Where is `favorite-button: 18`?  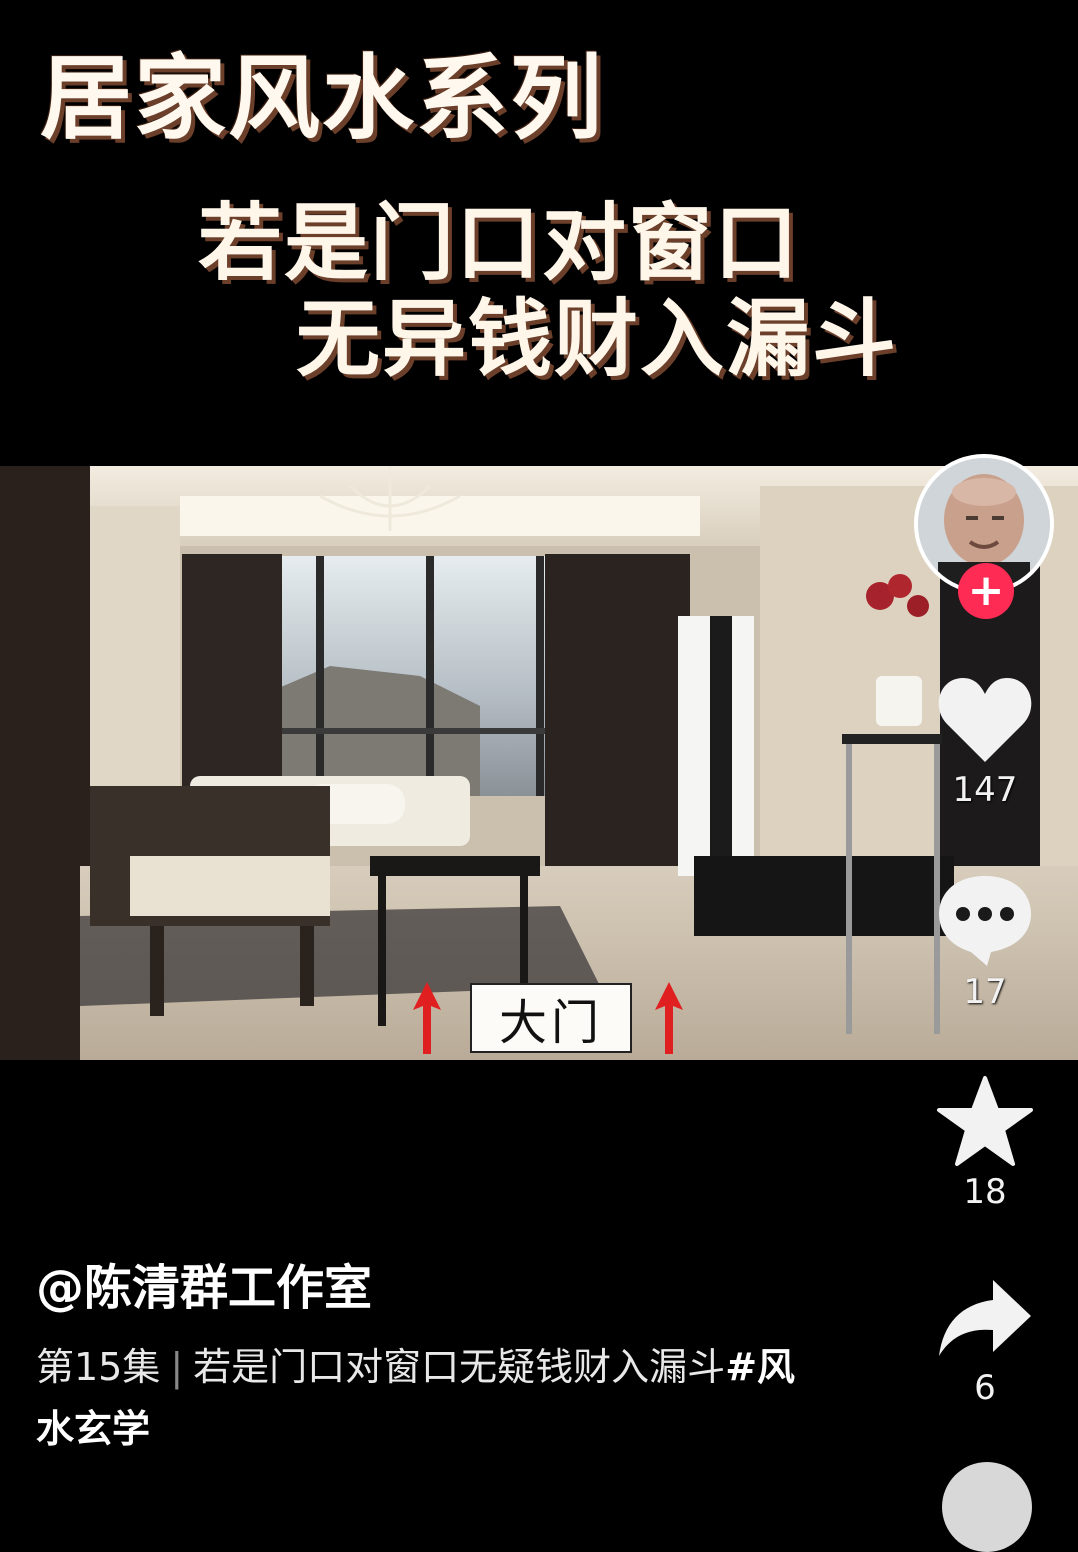 favorite-button: 18 is located at coordinates (985, 1143).